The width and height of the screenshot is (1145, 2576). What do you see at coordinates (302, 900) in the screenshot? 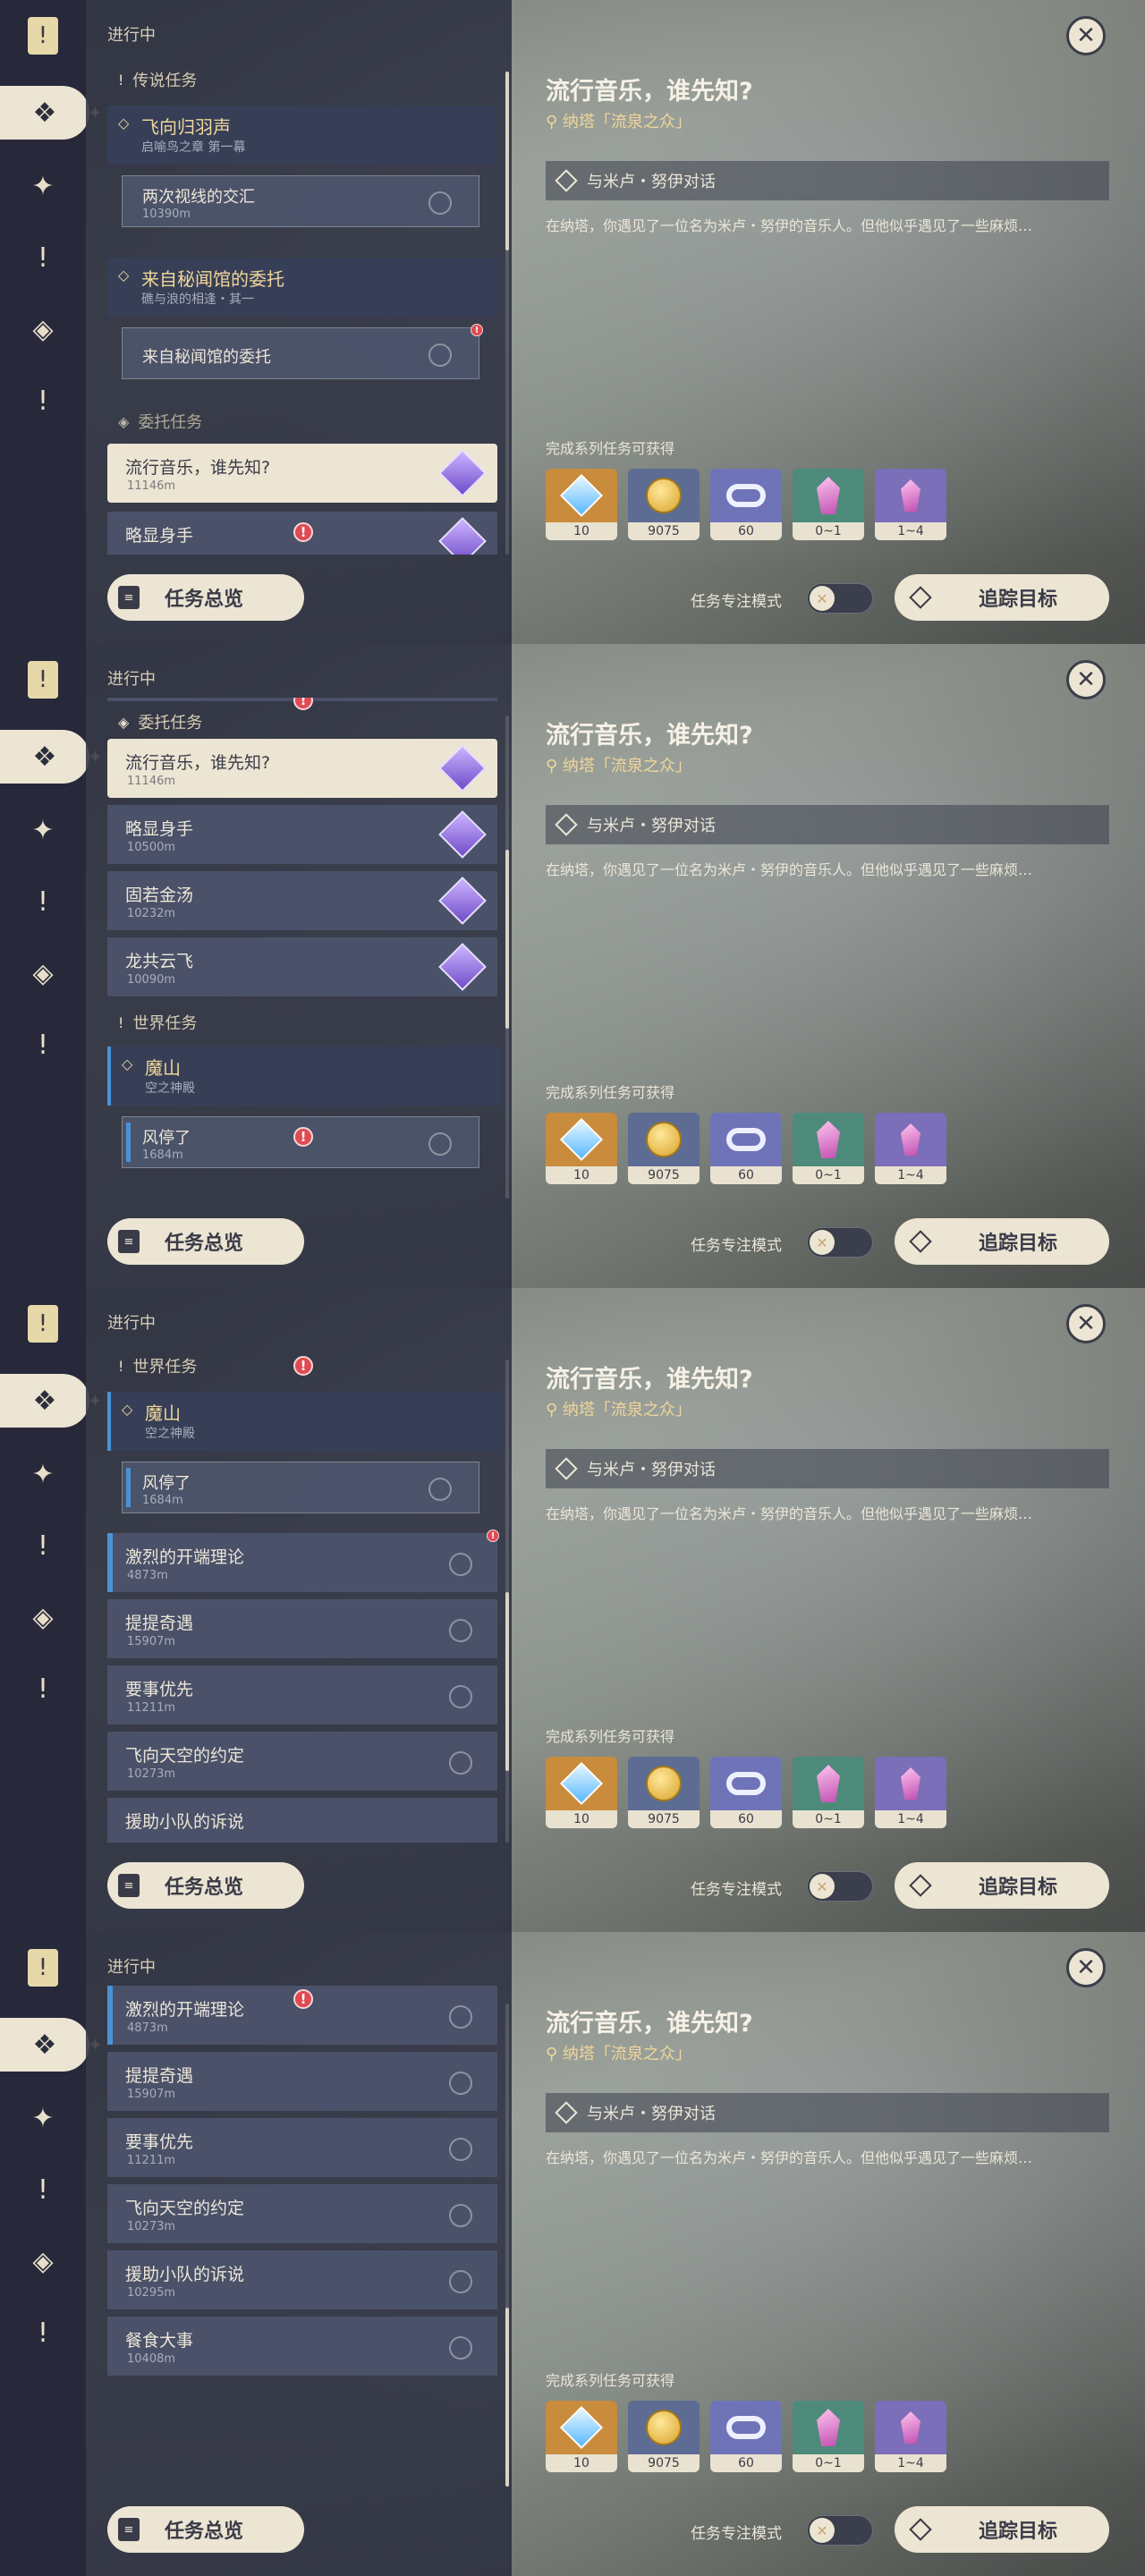
I see `quest-item: 固若金汤 10232m` at bounding box center [302, 900].